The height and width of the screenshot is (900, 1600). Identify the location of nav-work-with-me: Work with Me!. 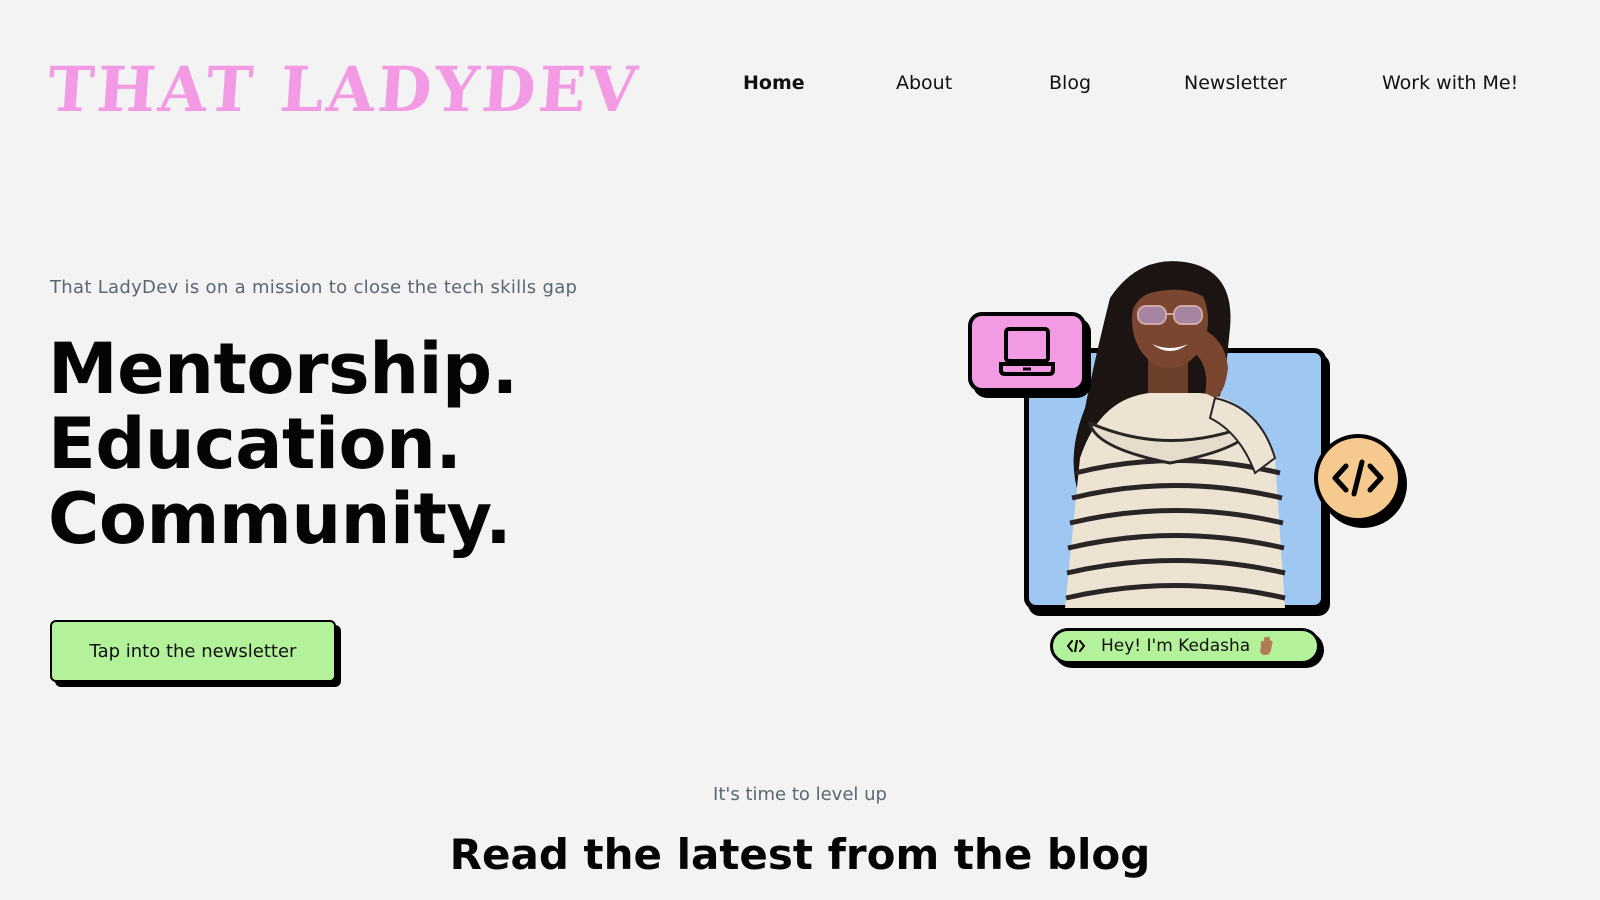
(1450, 83).